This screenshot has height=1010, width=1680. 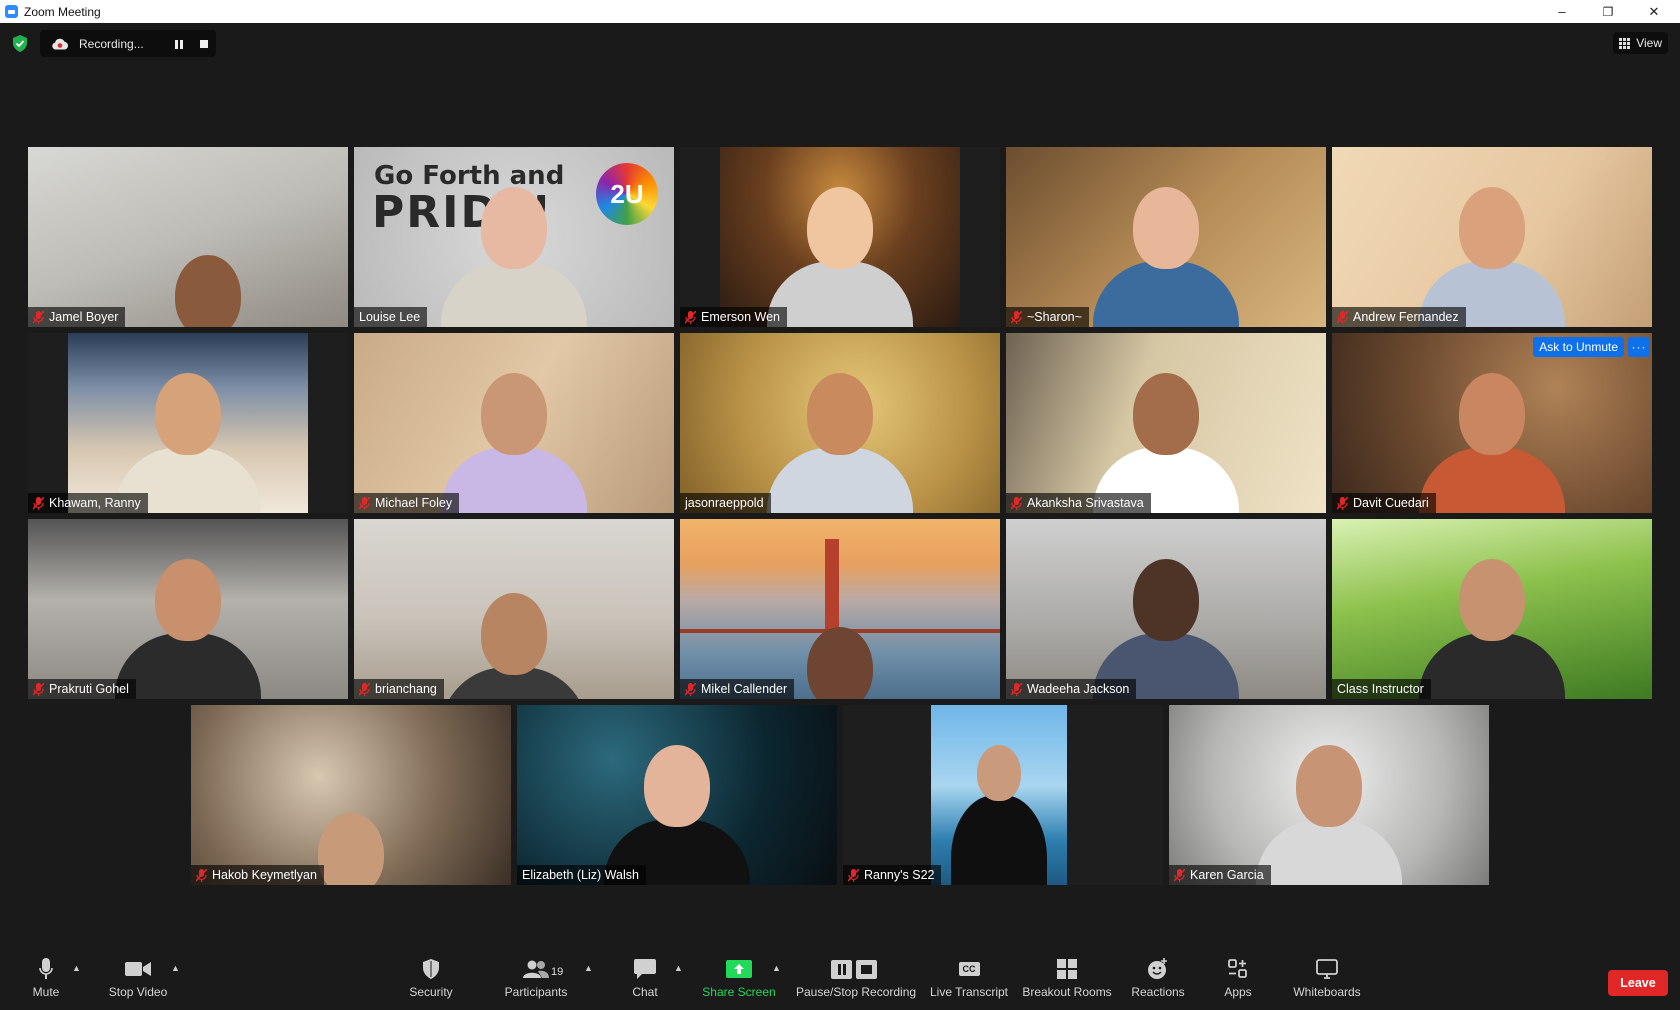 What do you see at coordinates (95, 503) in the screenshot?
I see `participant-name: Khawam, Ranny` at bounding box center [95, 503].